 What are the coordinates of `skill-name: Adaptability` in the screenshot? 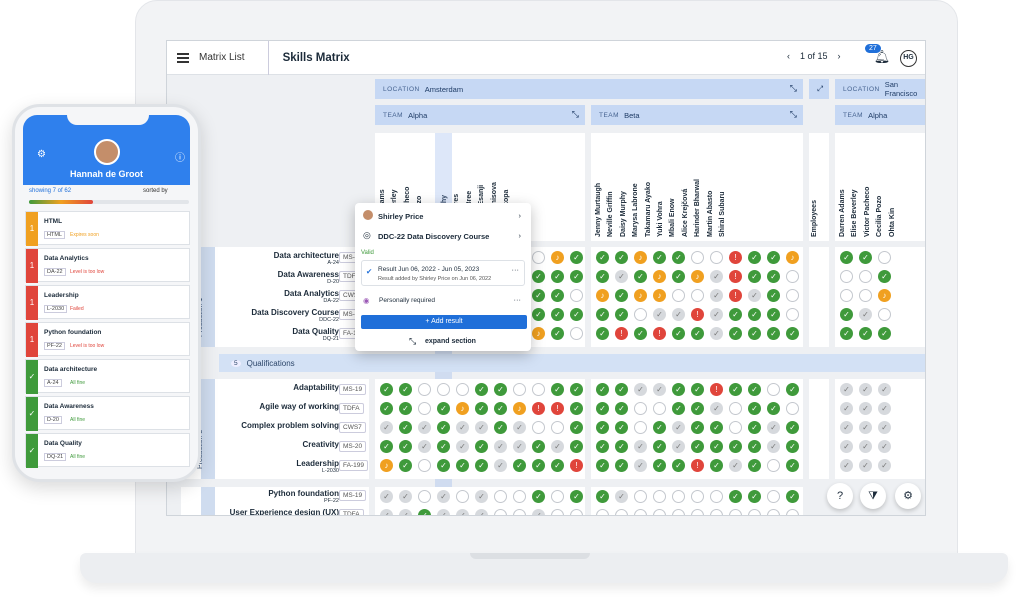 It's located at (316, 387).